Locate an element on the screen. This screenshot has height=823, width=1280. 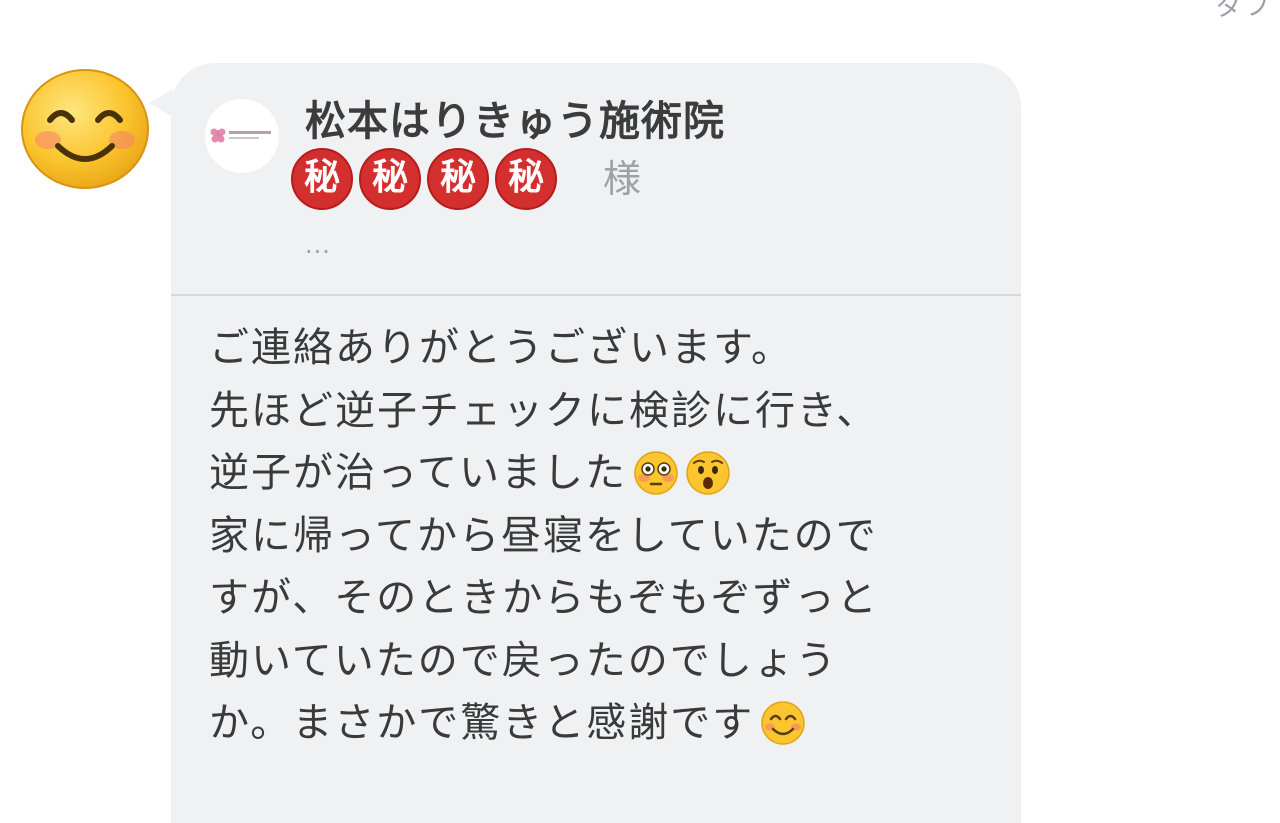
message-line: 逆子が治っていました is located at coordinates (609, 473).